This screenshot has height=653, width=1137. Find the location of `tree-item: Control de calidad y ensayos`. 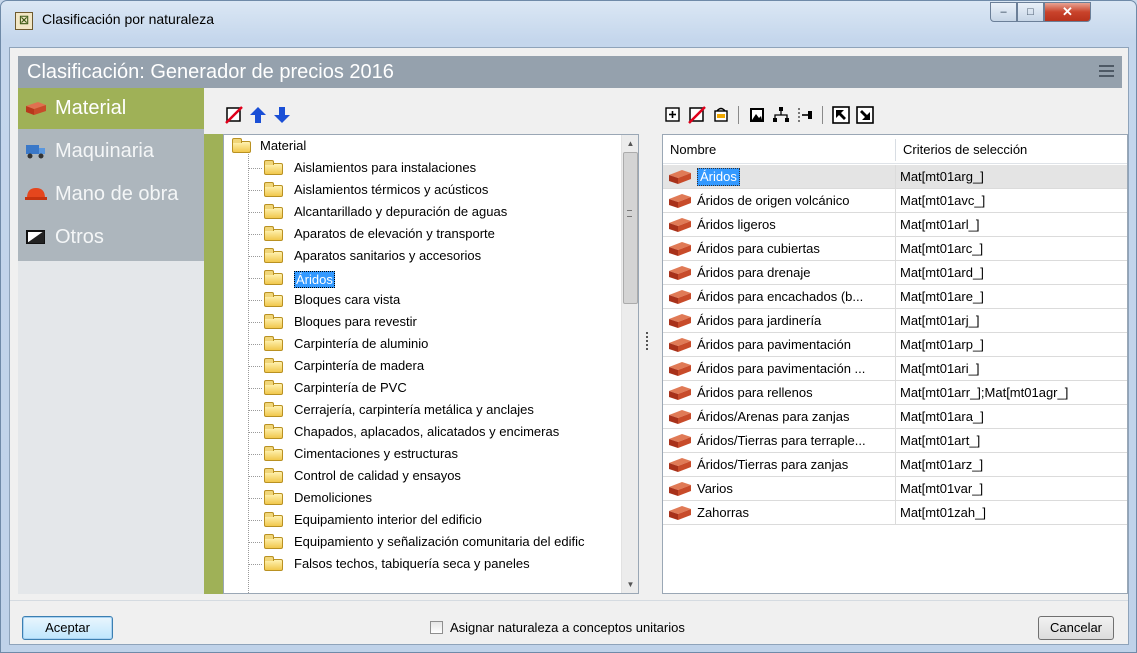

tree-item: Control de calidad y ensayos is located at coordinates (421, 476).